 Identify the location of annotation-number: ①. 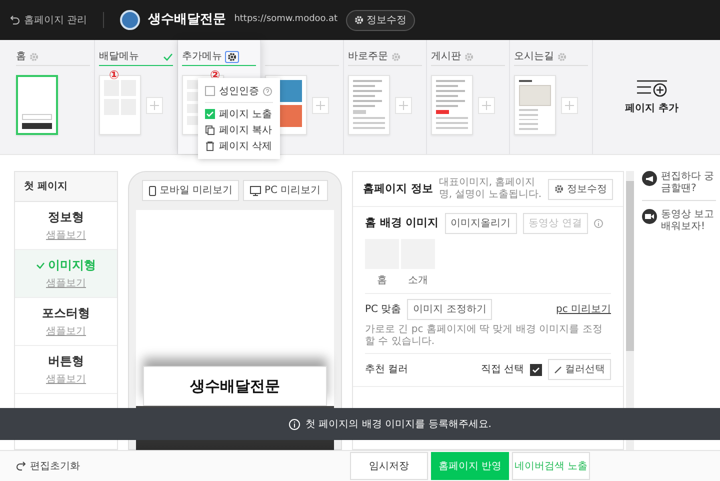
(114, 75).